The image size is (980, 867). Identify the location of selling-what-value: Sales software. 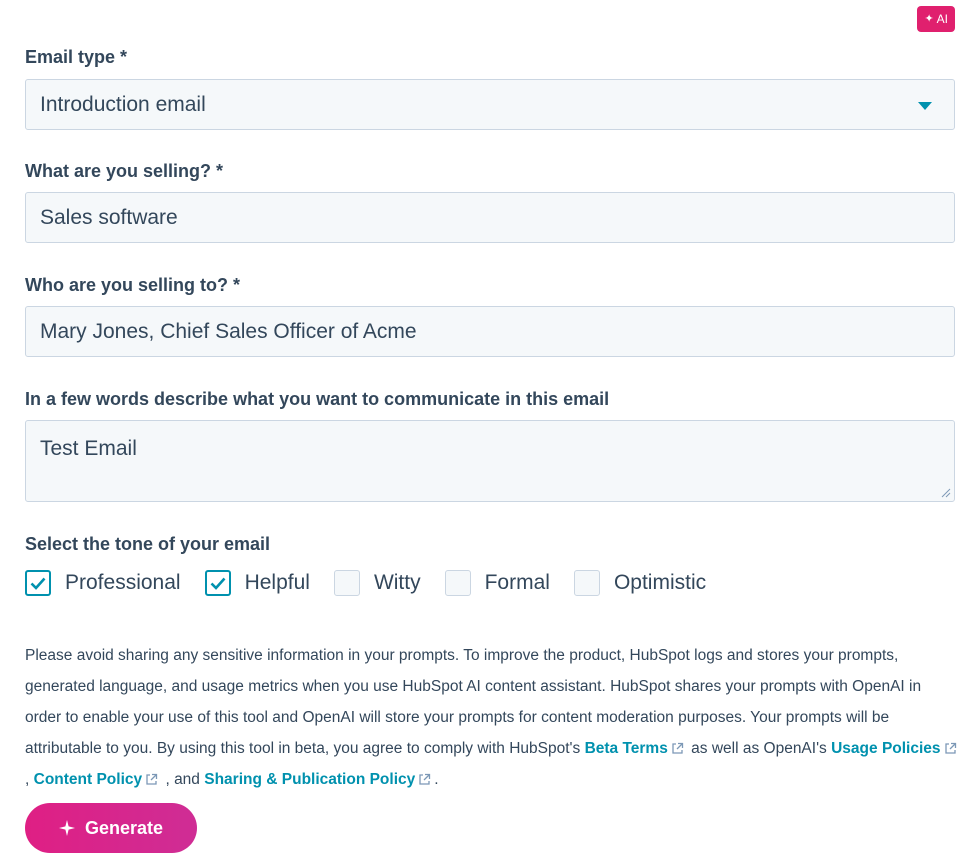
(109, 217).